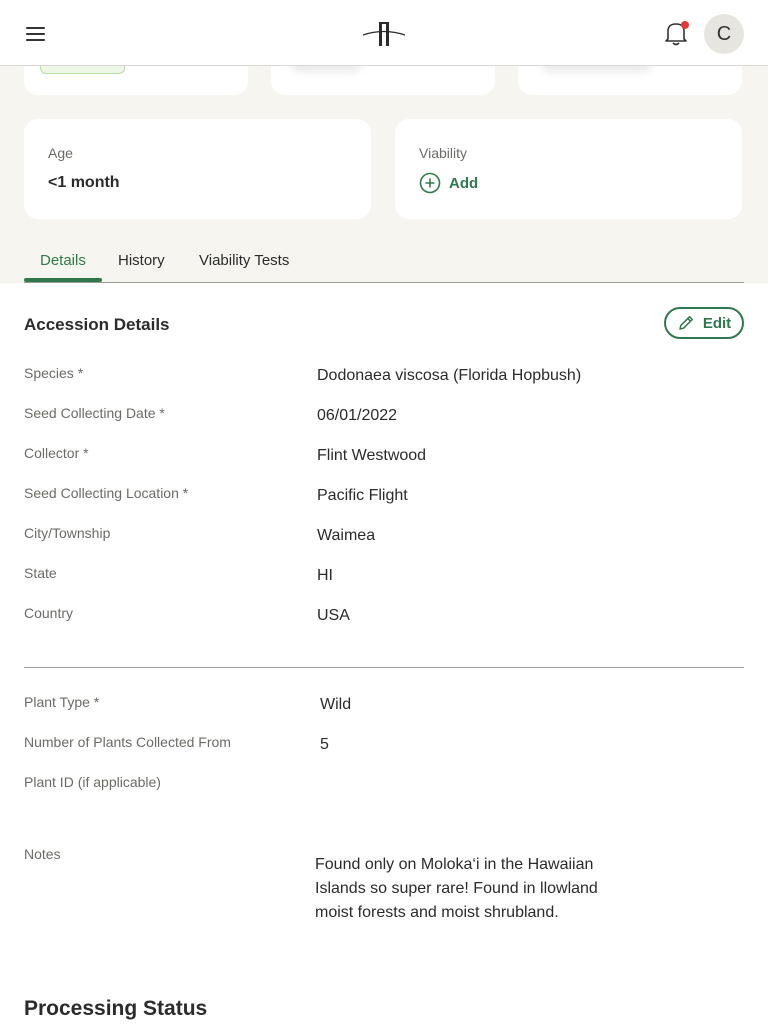  I want to click on field-label: Number of Plants Collected From, so click(127, 742).